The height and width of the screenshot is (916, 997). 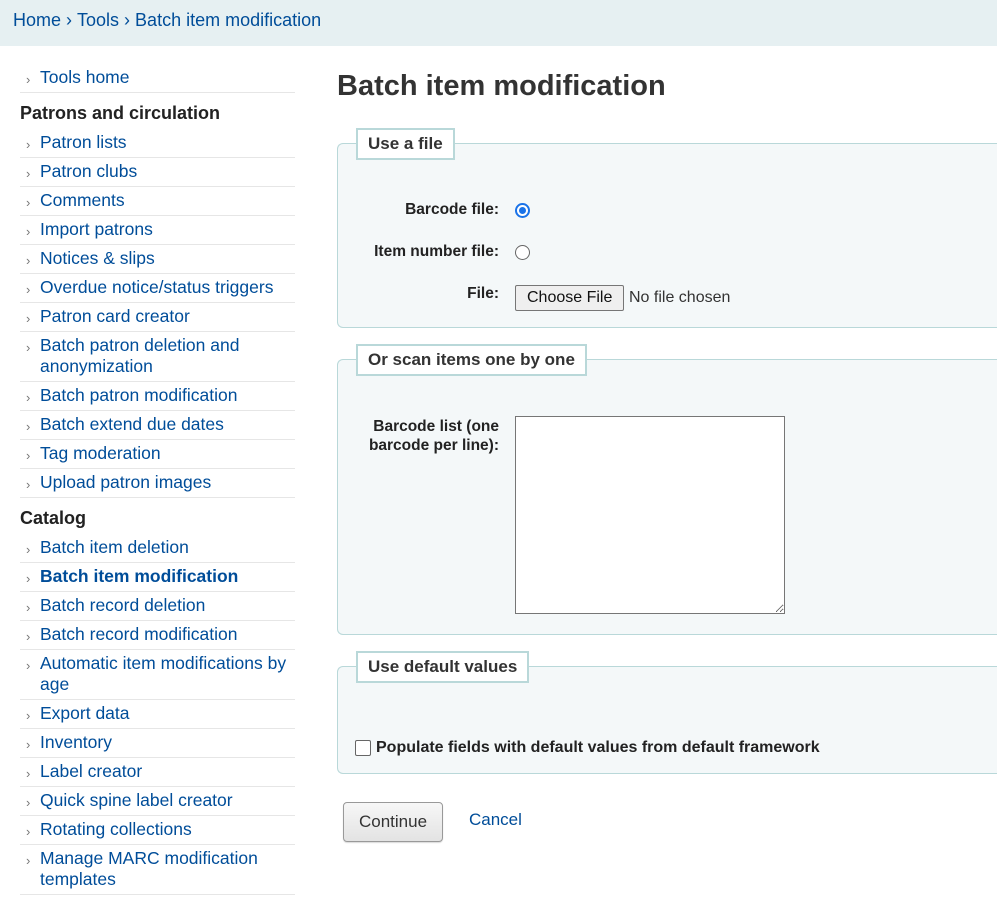 What do you see at coordinates (138, 634) in the screenshot?
I see `sidebar-item-link: Batch record modification` at bounding box center [138, 634].